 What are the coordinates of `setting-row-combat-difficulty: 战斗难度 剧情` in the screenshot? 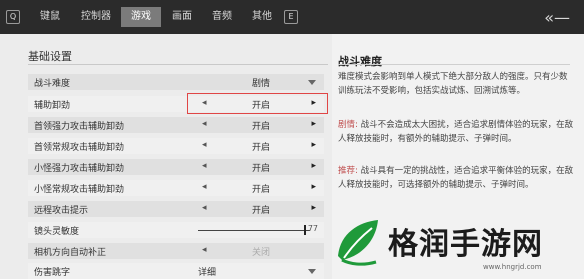 It's located at (176, 82).